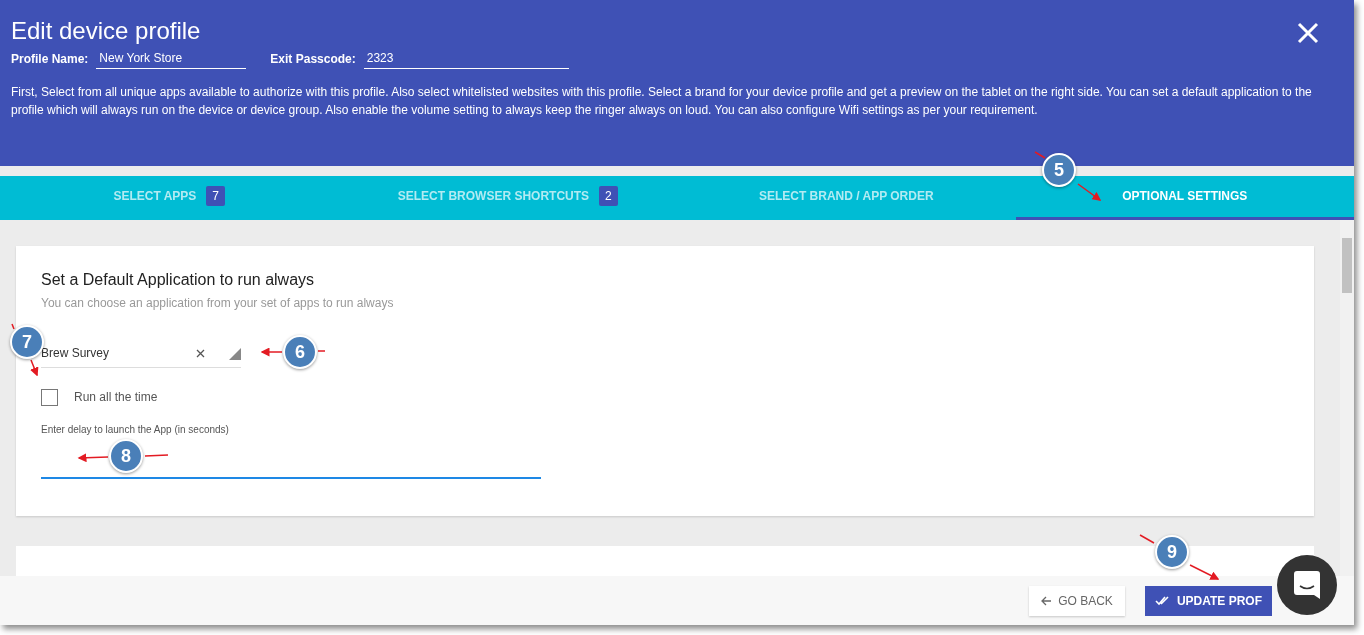 The width and height of the screenshot is (1364, 635). What do you see at coordinates (313, 59) in the screenshot?
I see `field-label: Exit Passcode:` at bounding box center [313, 59].